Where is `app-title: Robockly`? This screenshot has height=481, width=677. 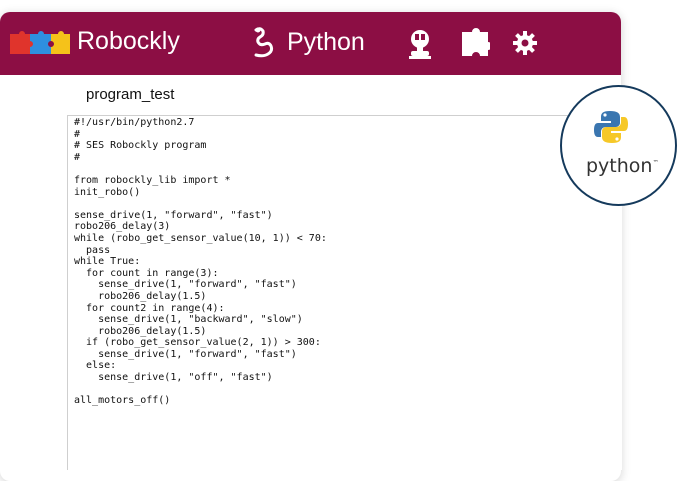 app-title: Robockly is located at coordinates (128, 41).